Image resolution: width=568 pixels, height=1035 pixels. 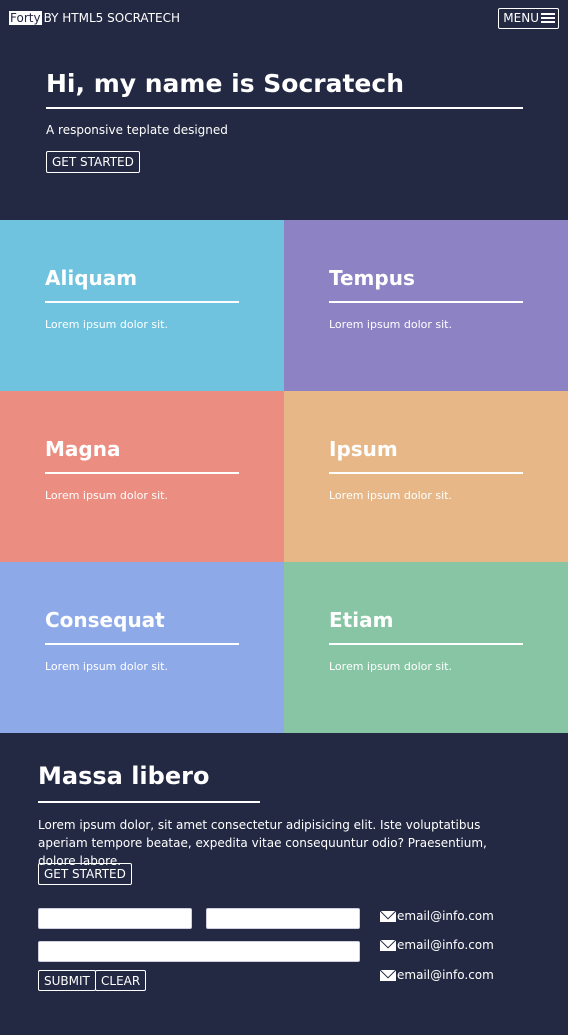 What do you see at coordinates (372, 278) in the screenshot?
I see `tile-title: Tempus` at bounding box center [372, 278].